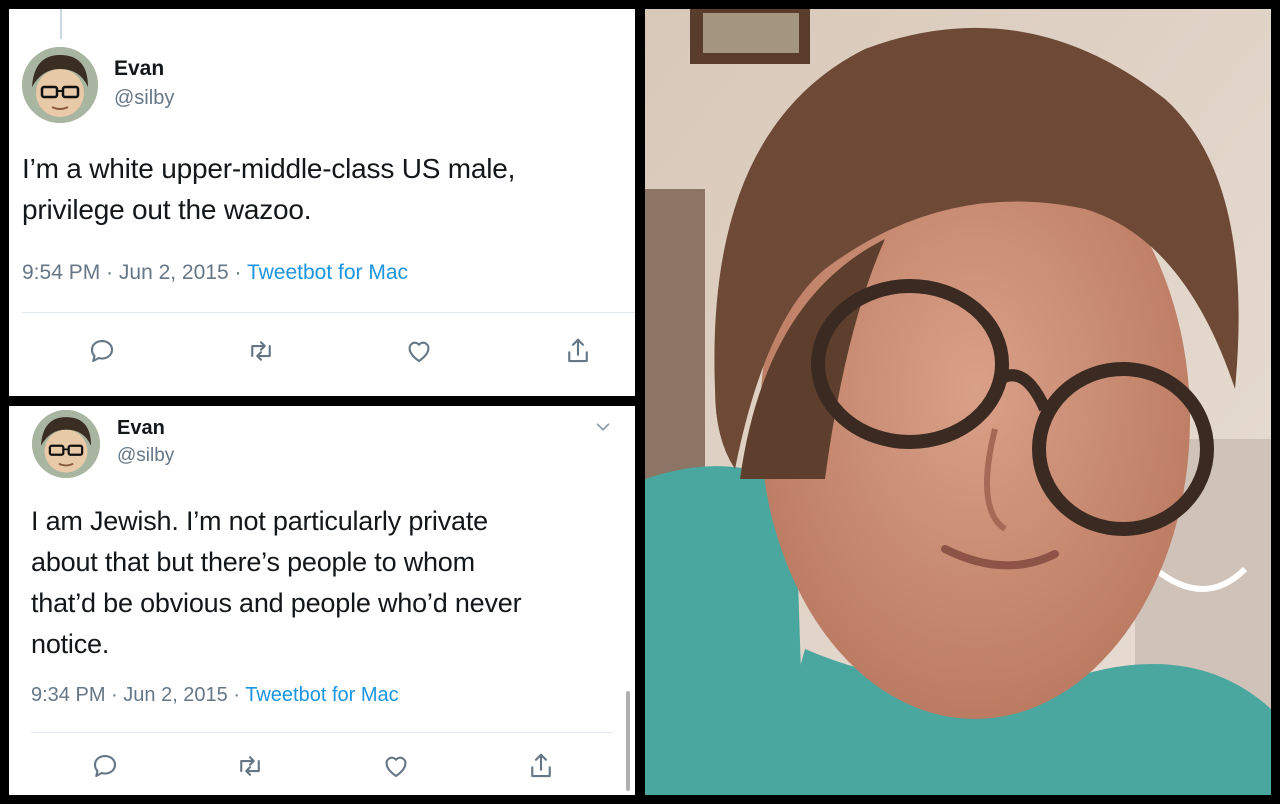 Image resolution: width=1280 pixels, height=804 pixels. I want to click on tweet-text-line: privilege out the wazoo., so click(167, 209).